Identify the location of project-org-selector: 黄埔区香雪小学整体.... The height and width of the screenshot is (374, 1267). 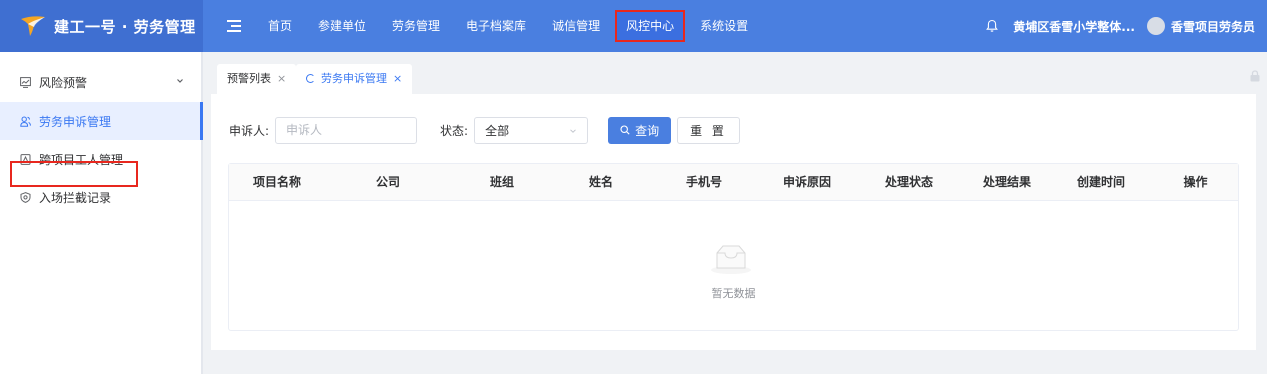
(1074, 26).